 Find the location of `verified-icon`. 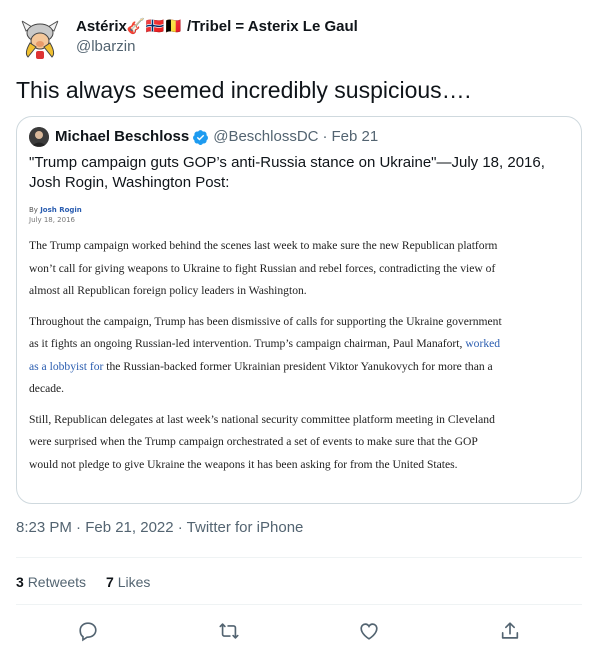

verified-icon is located at coordinates (201, 137).